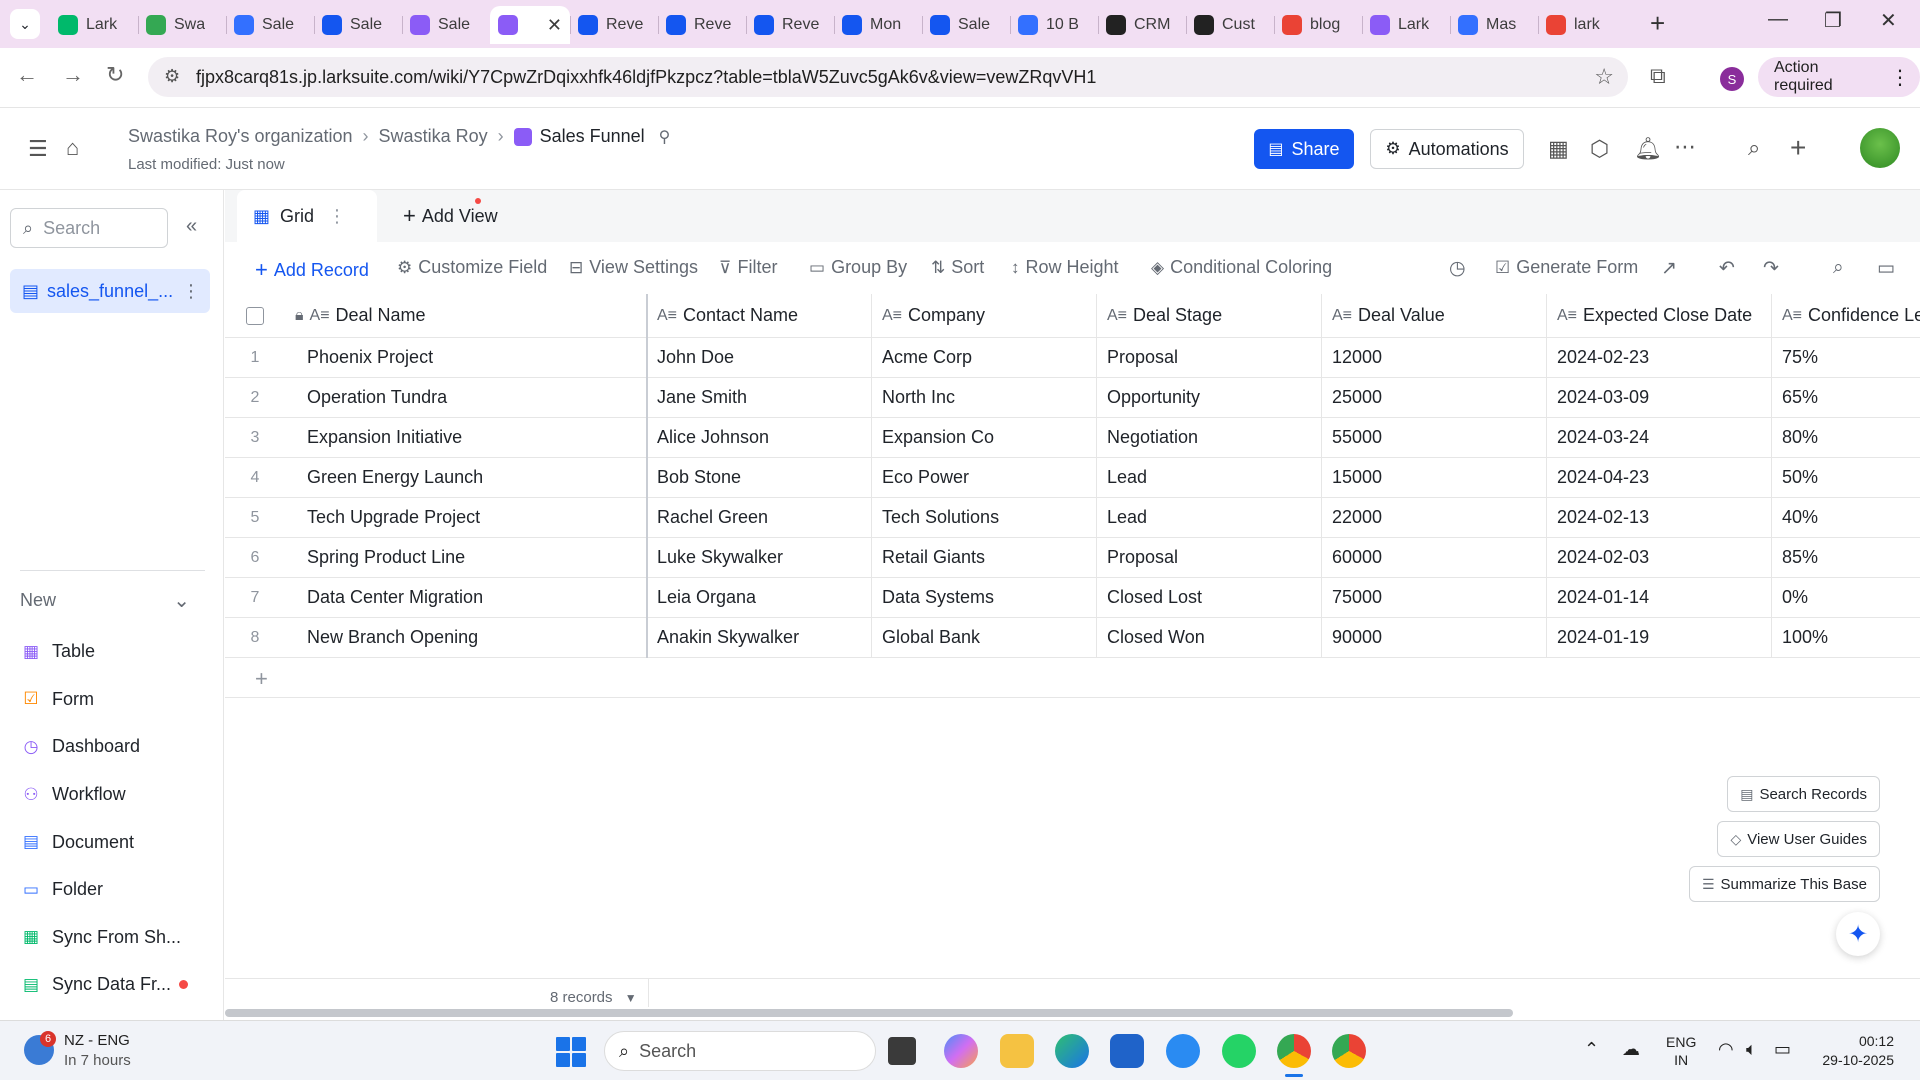  I want to click on browser-tab: blog, so click(1318, 25).